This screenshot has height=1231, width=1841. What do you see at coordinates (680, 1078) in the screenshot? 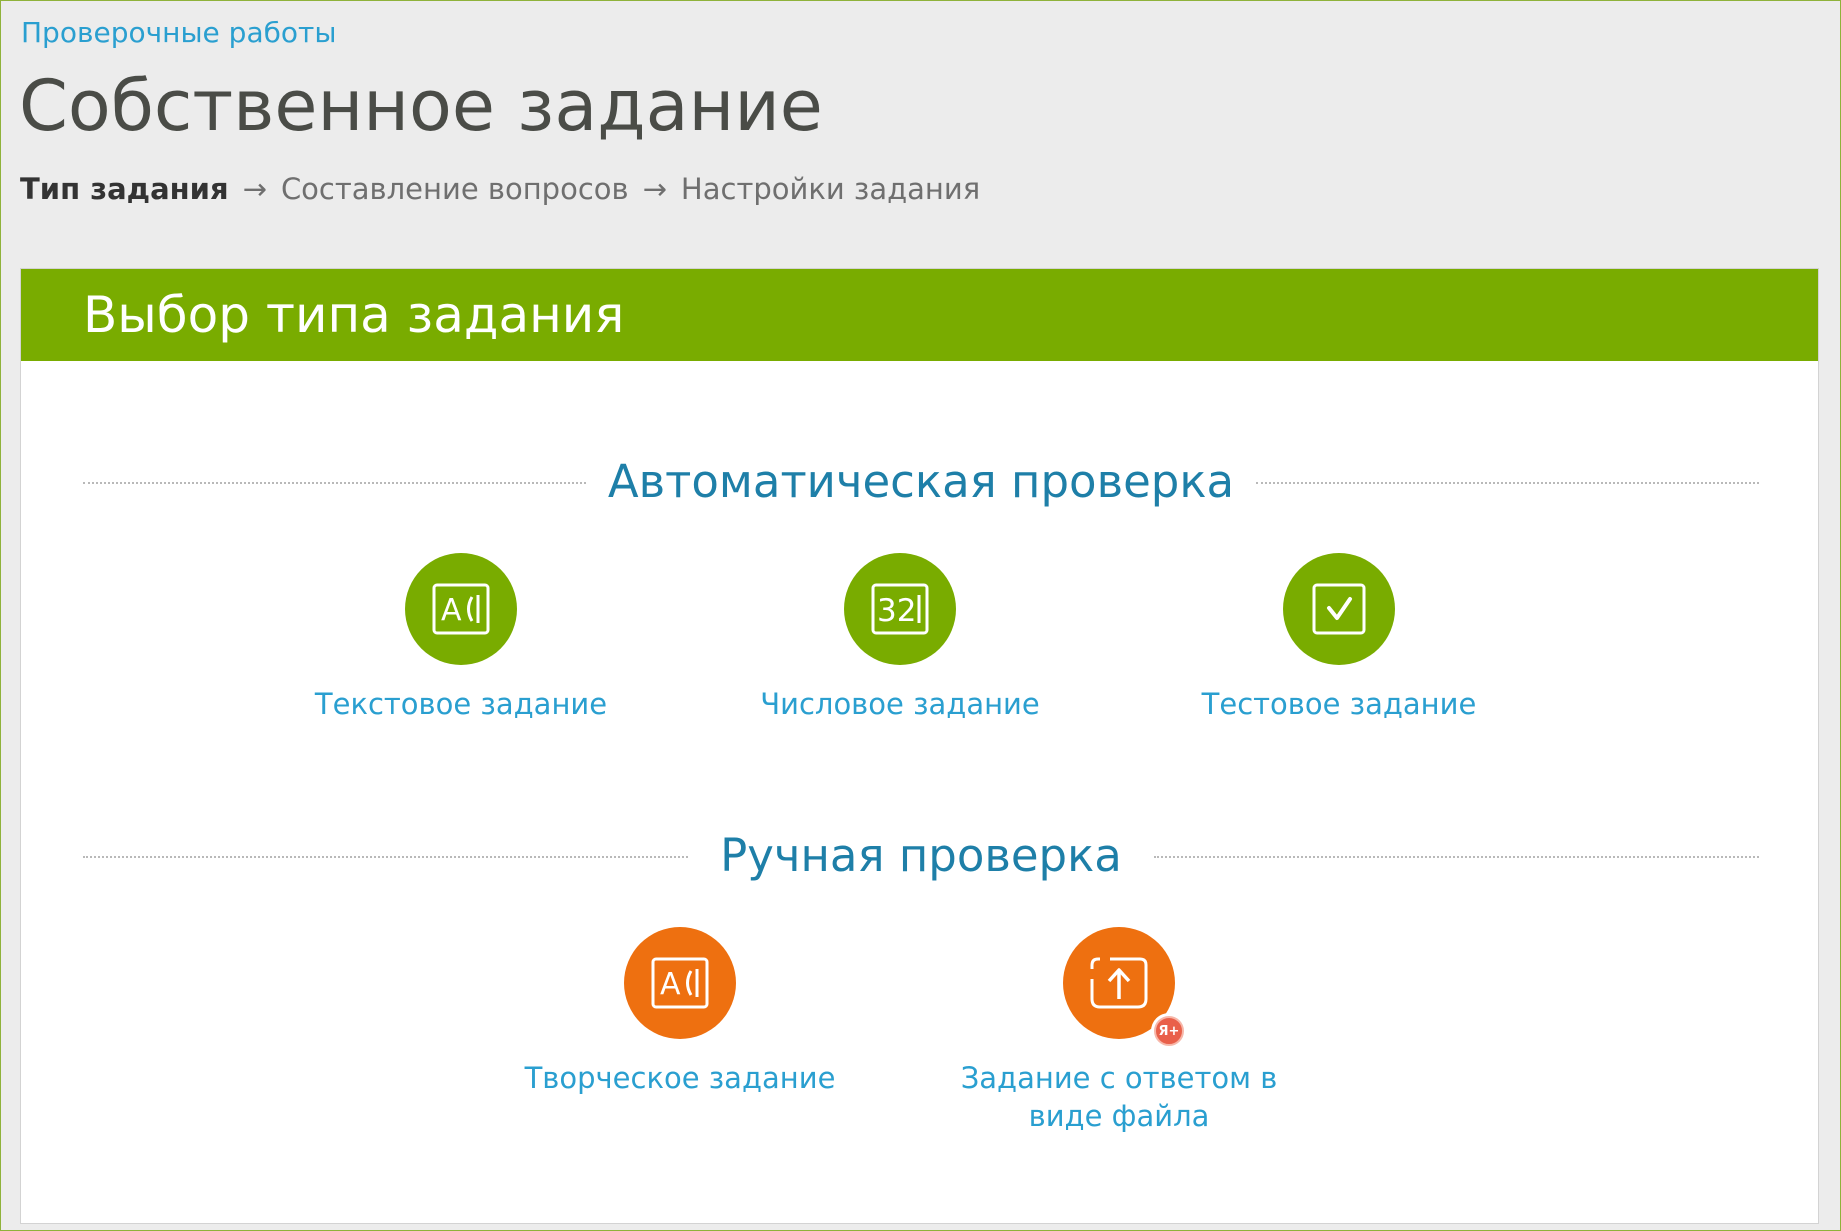
I see `task-type-creative-label: Творческое задание` at bounding box center [680, 1078].